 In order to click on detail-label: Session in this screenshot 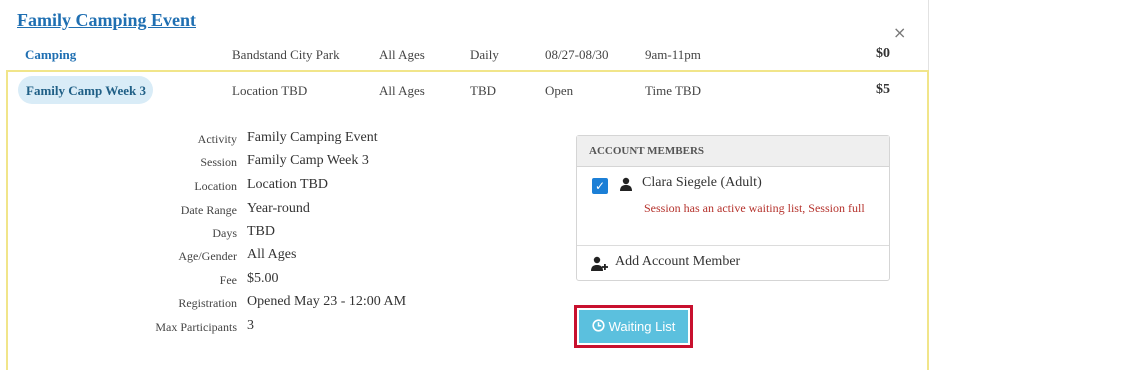, I will do `click(218, 162)`.